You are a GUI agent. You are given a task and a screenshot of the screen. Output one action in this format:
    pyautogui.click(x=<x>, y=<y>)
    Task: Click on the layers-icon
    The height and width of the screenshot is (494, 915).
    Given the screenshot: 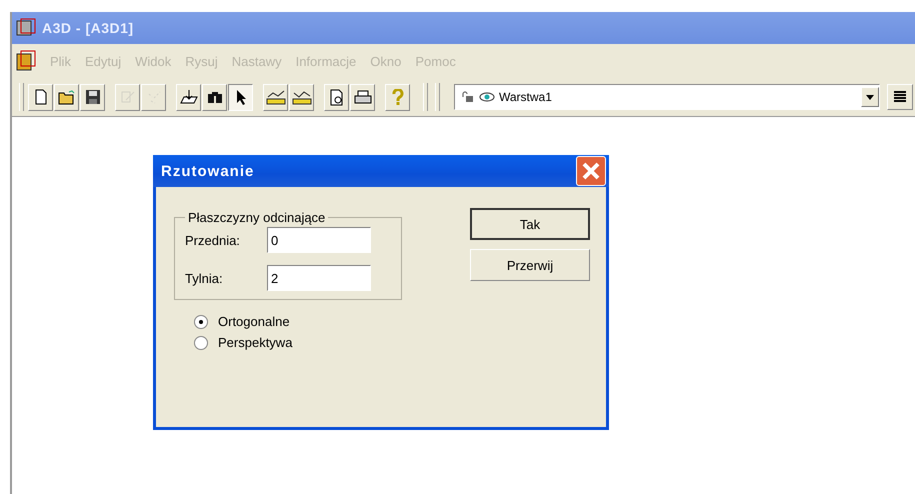 What is the action you would take?
    pyautogui.click(x=900, y=97)
    